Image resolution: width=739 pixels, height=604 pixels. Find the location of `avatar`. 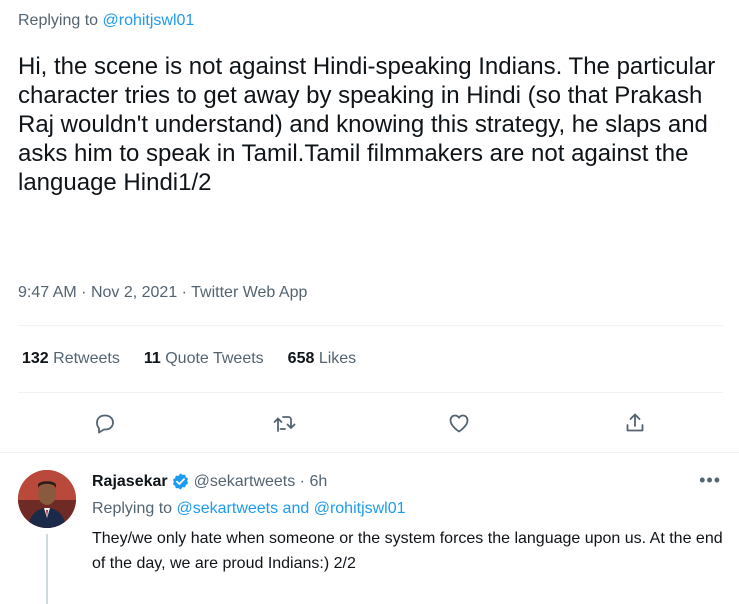

avatar is located at coordinates (47, 499).